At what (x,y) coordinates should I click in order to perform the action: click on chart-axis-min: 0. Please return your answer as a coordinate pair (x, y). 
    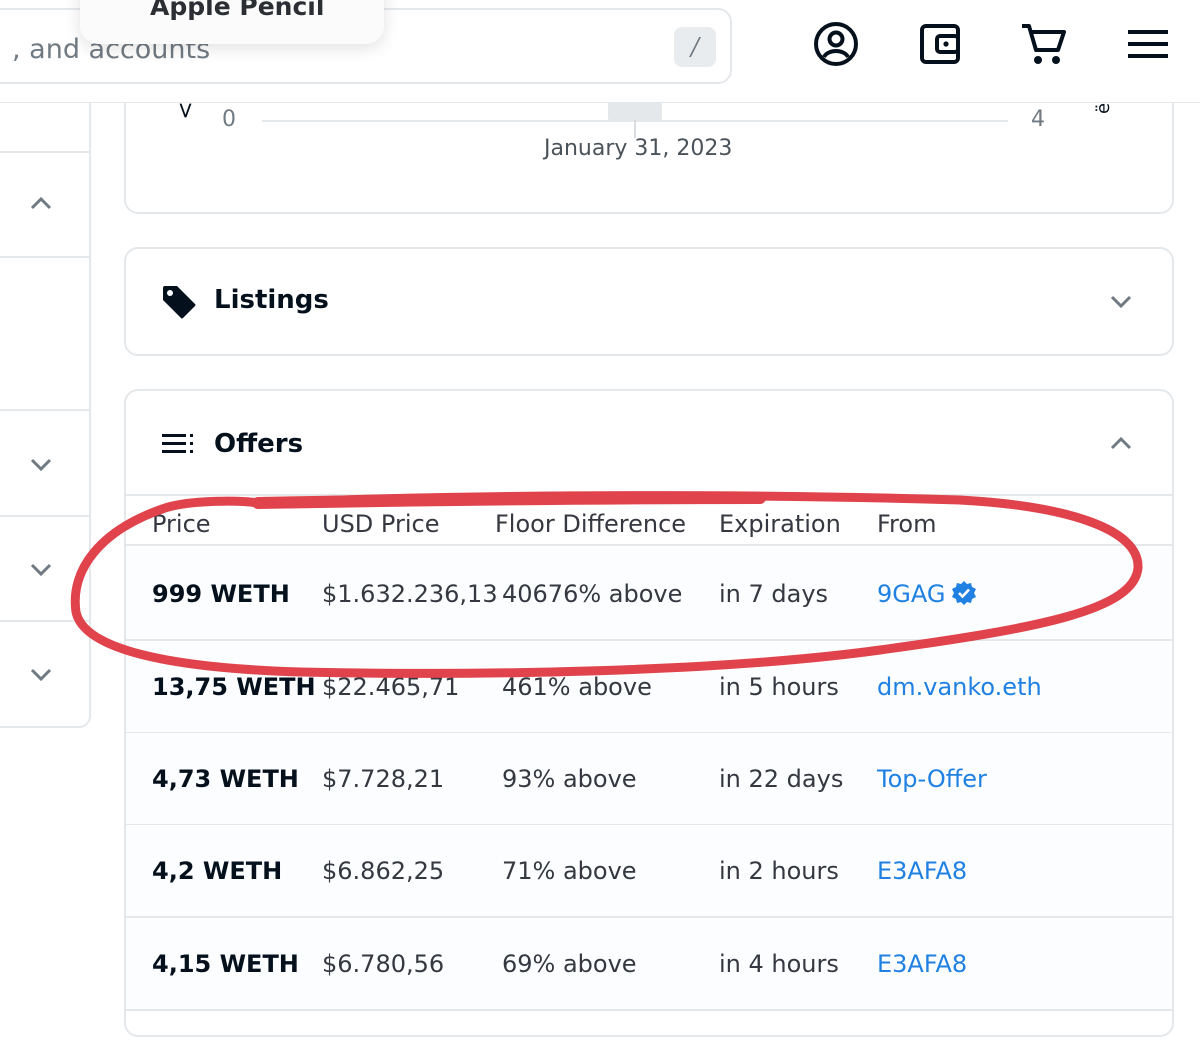
    Looking at the image, I should click on (229, 119).